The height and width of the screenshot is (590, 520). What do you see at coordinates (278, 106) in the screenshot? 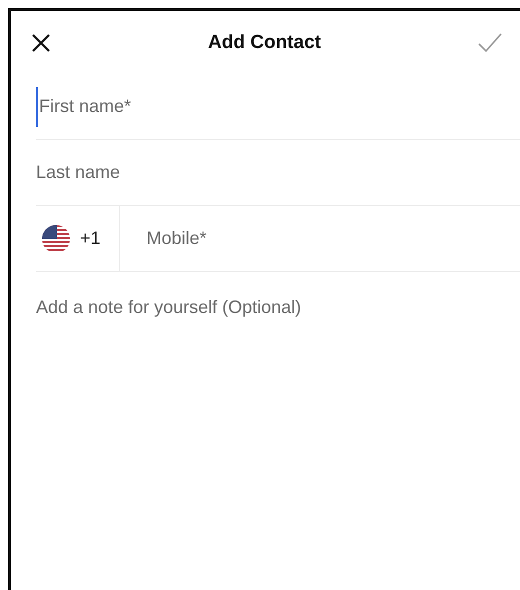
I see `name-field: First name*` at bounding box center [278, 106].